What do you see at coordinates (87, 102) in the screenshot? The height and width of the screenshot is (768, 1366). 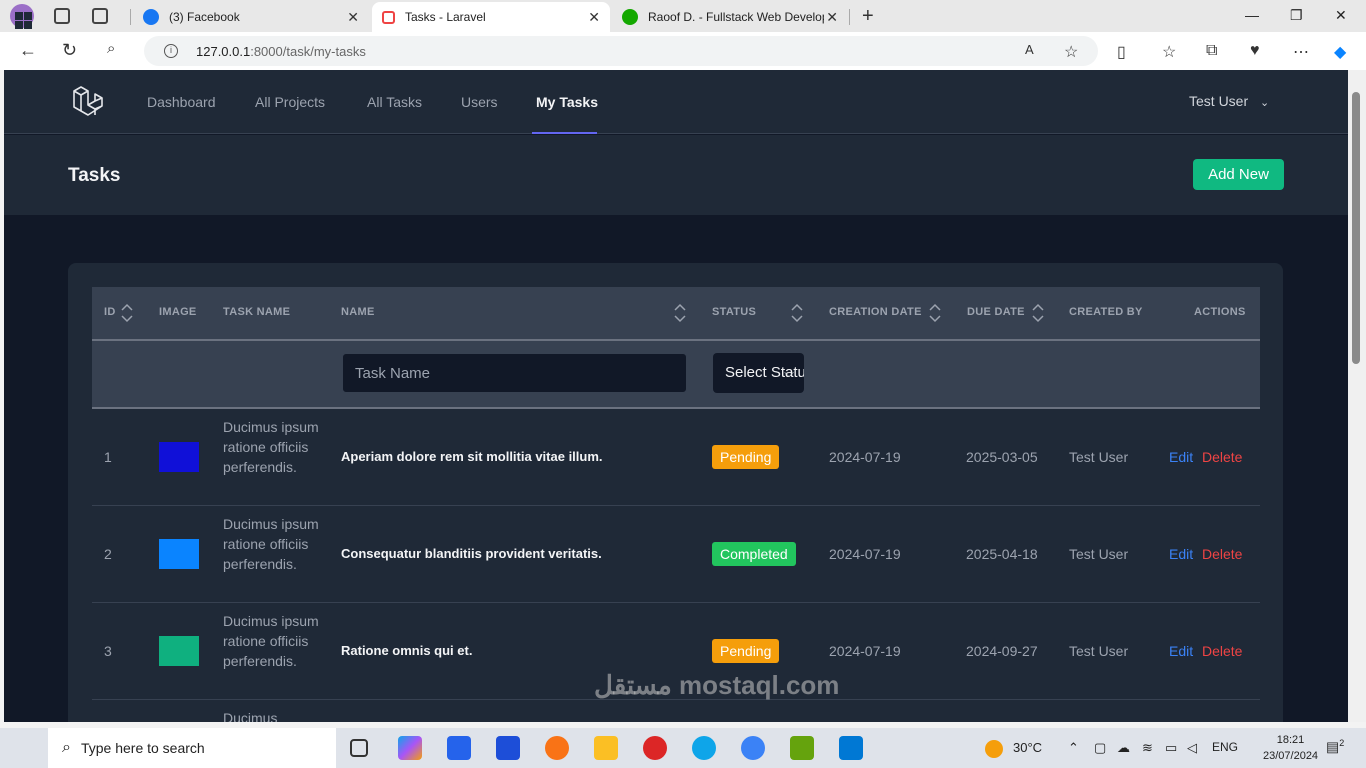 I see `laravel-logo-icon` at bounding box center [87, 102].